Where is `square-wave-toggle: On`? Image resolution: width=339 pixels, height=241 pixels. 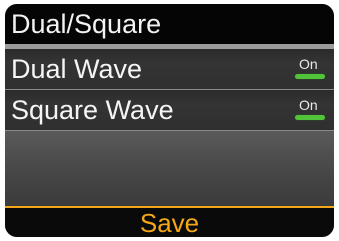 square-wave-toggle: On is located at coordinates (312, 111).